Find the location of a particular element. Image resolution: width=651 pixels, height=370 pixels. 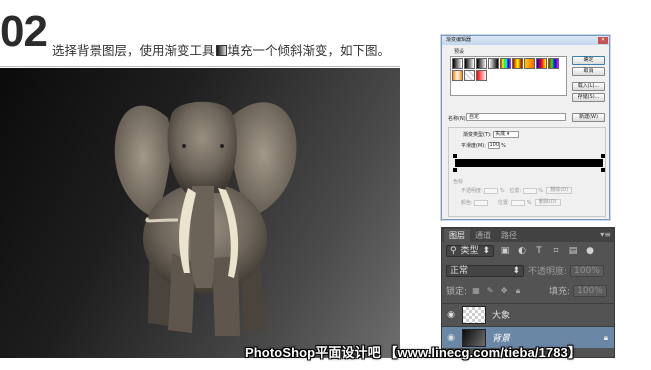

stop-opacity-field is located at coordinates (491, 190).